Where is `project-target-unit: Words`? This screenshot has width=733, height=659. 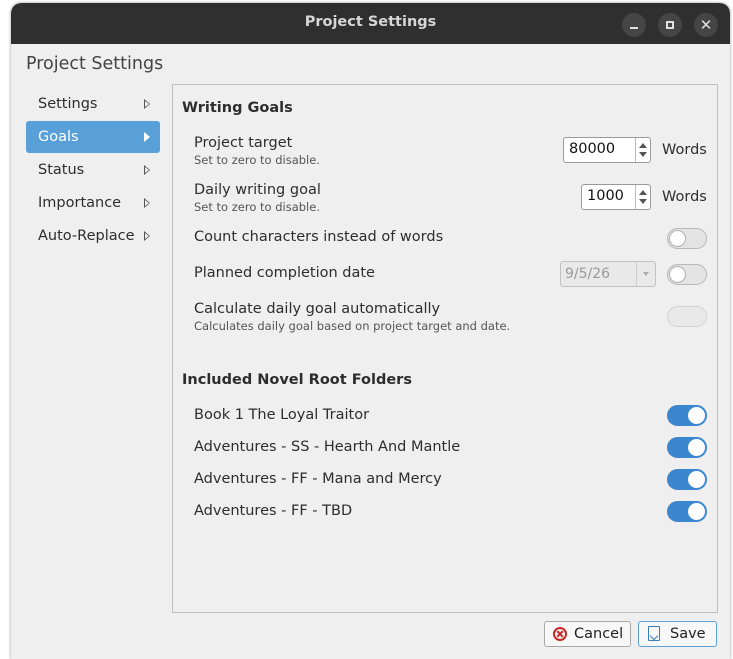
project-target-unit: Words is located at coordinates (684, 150).